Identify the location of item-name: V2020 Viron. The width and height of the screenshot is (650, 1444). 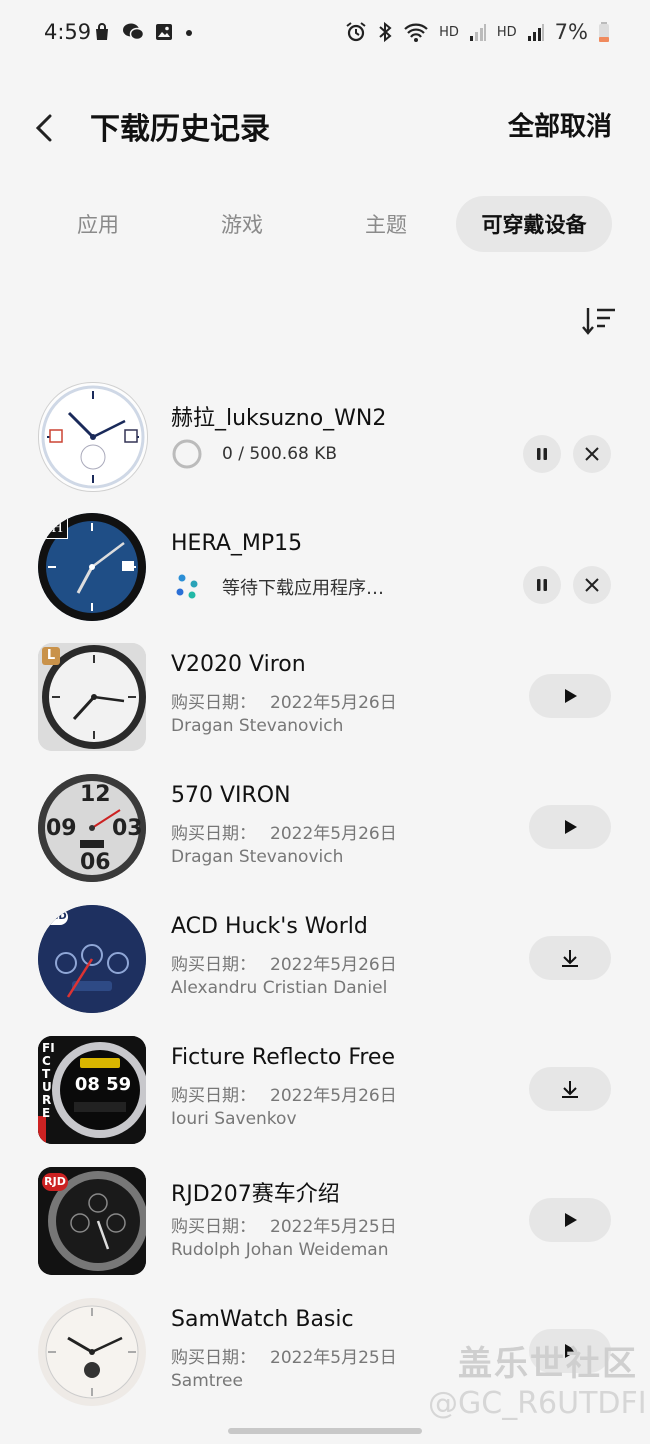
(238, 664).